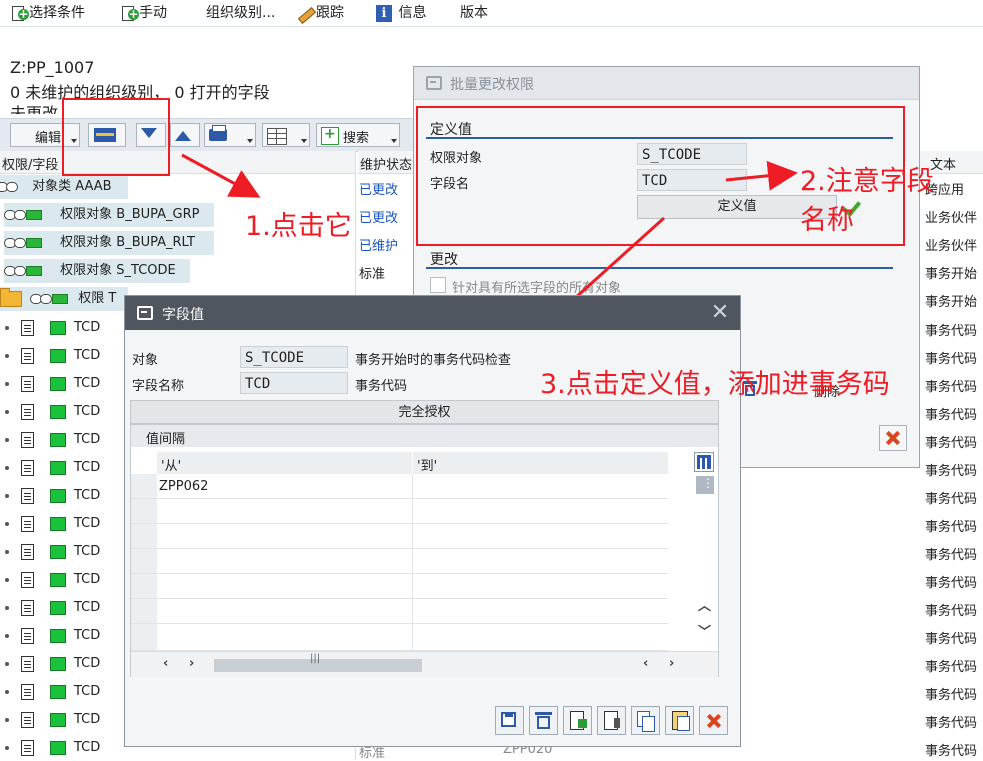 This screenshot has width=983, height=761. What do you see at coordinates (14, 186) in the screenshot?
I see `object-class-icon` at bounding box center [14, 186].